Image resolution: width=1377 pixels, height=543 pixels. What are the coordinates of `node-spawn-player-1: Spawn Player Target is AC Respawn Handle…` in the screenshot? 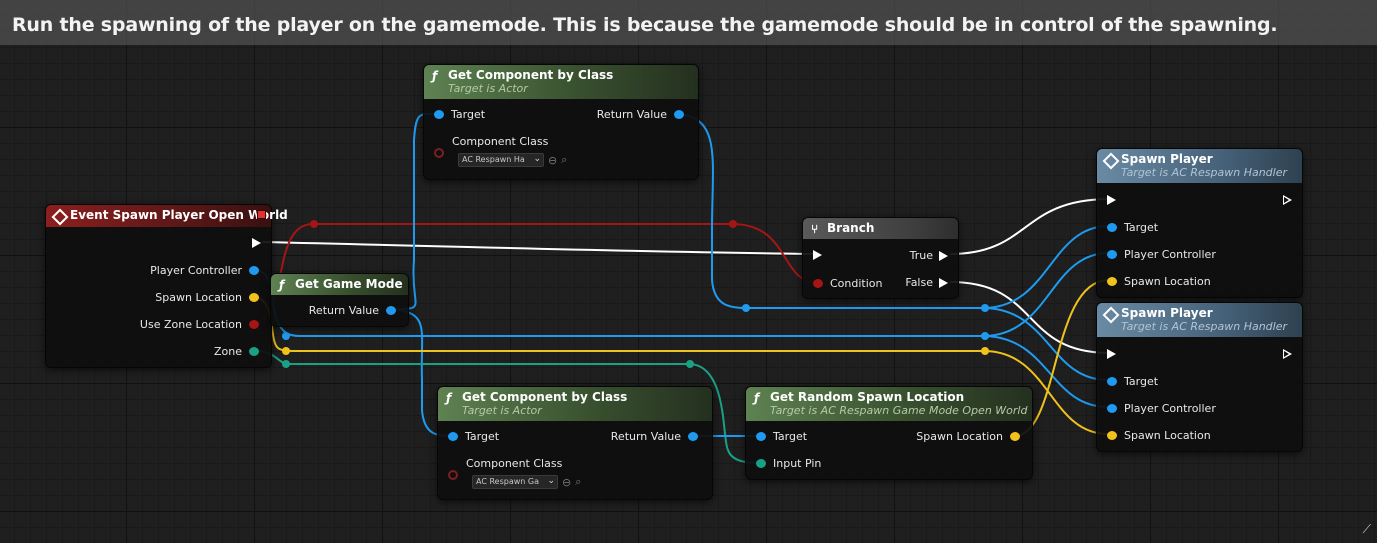 It's located at (1199, 223).